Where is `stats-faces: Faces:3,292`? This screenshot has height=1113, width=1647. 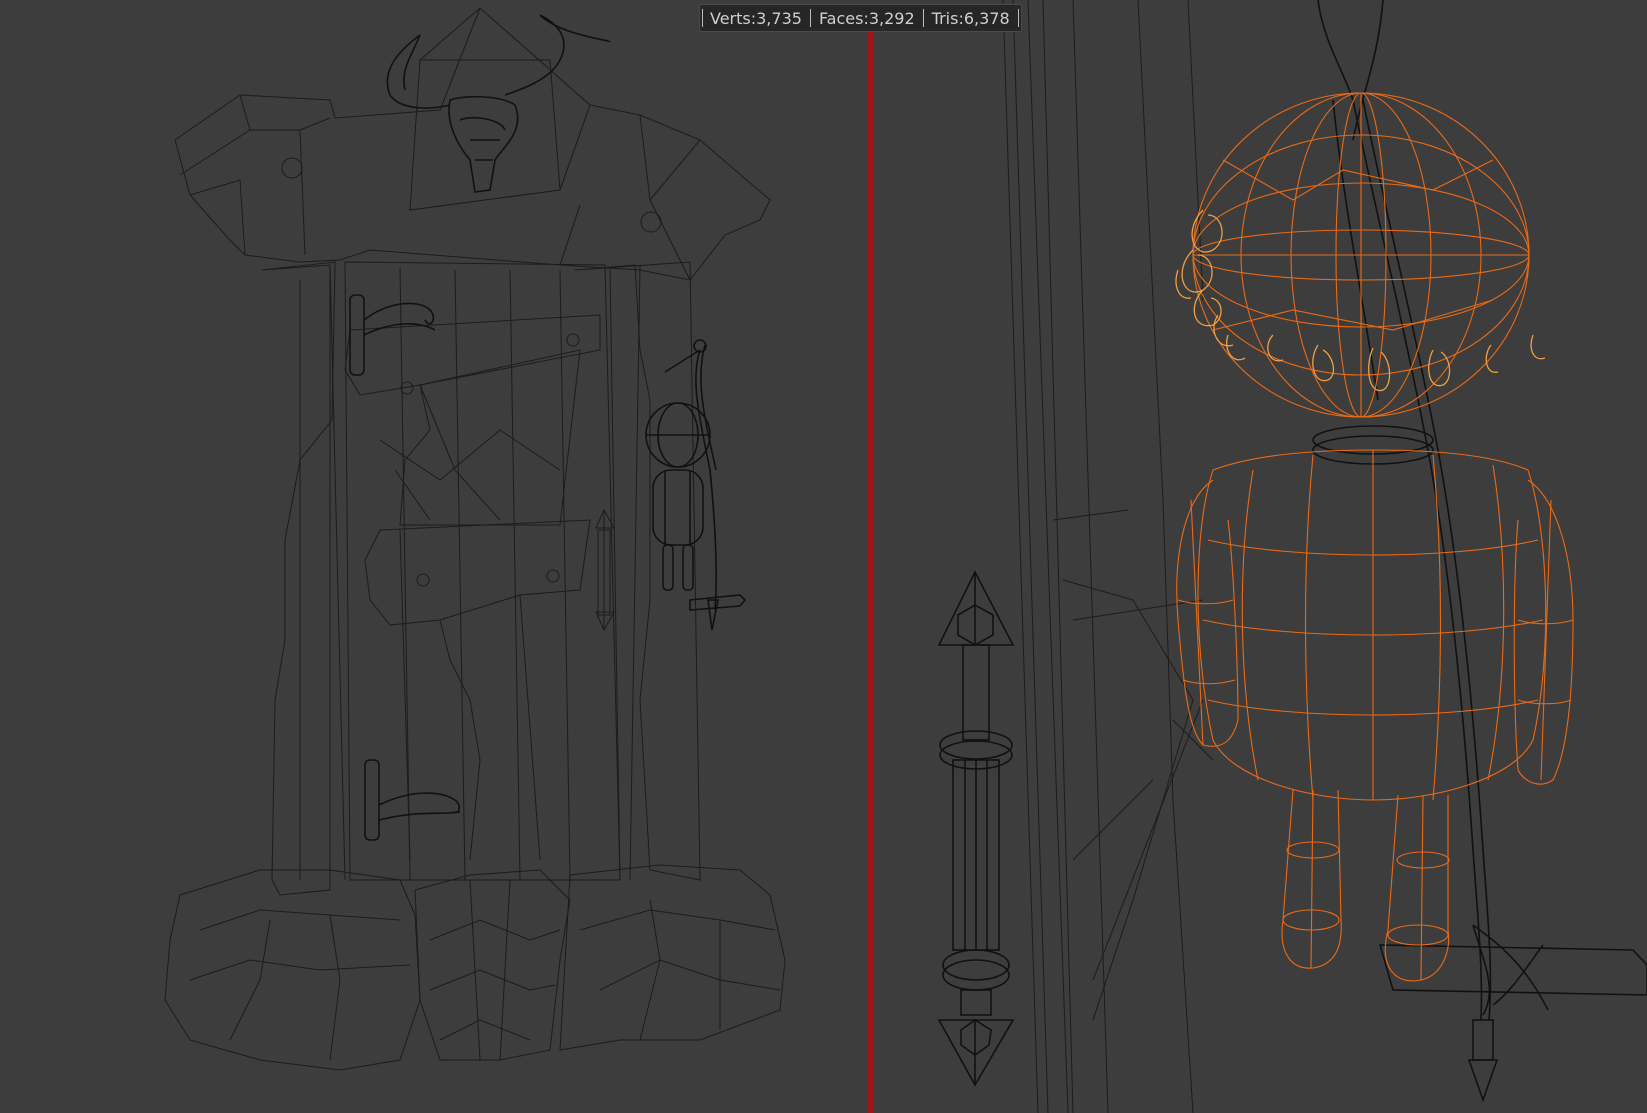 stats-faces: Faces:3,292 is located at coordinates (866, 18).